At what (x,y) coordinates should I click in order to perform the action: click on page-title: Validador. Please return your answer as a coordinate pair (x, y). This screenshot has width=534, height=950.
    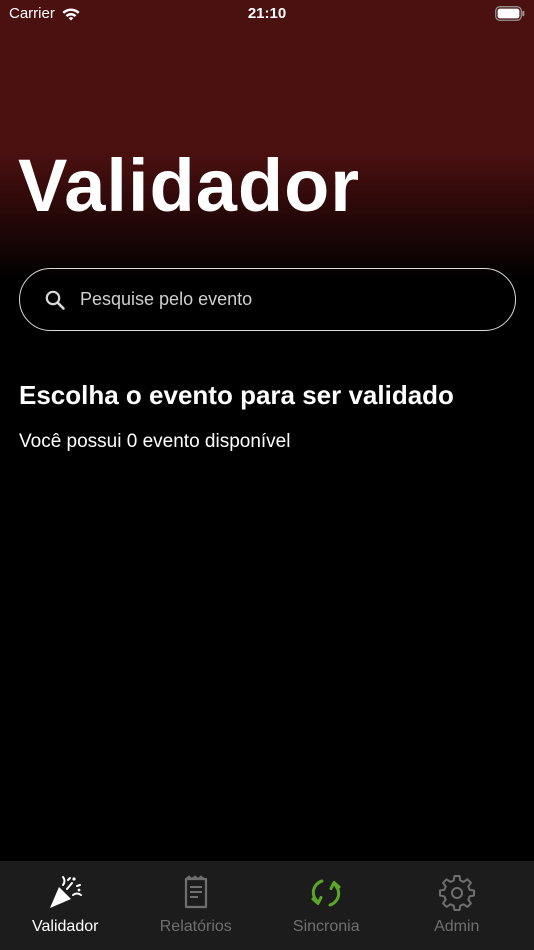
    Looking at the image, I should click on (189, 185).